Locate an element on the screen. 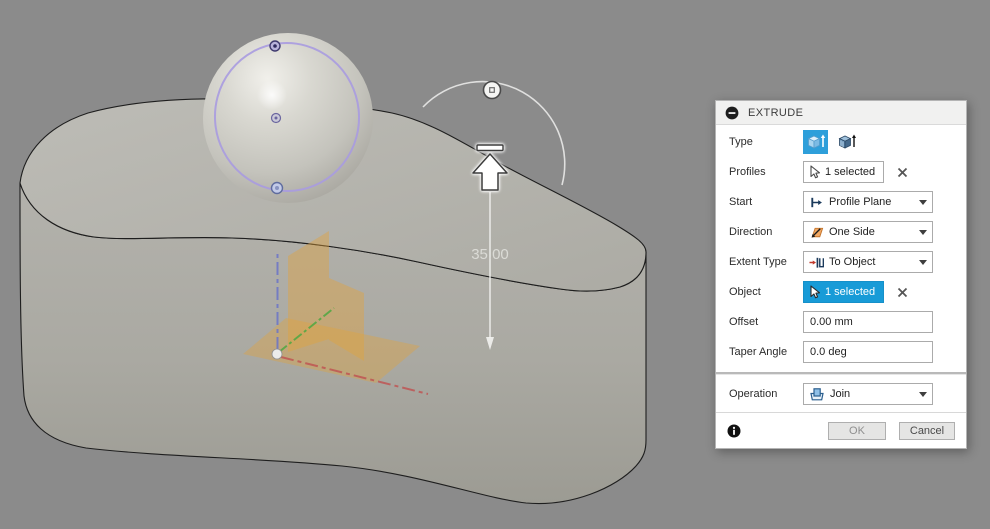 This screenshot has height=529, width=990. type-row: Type is located at coordinates (841, 142).